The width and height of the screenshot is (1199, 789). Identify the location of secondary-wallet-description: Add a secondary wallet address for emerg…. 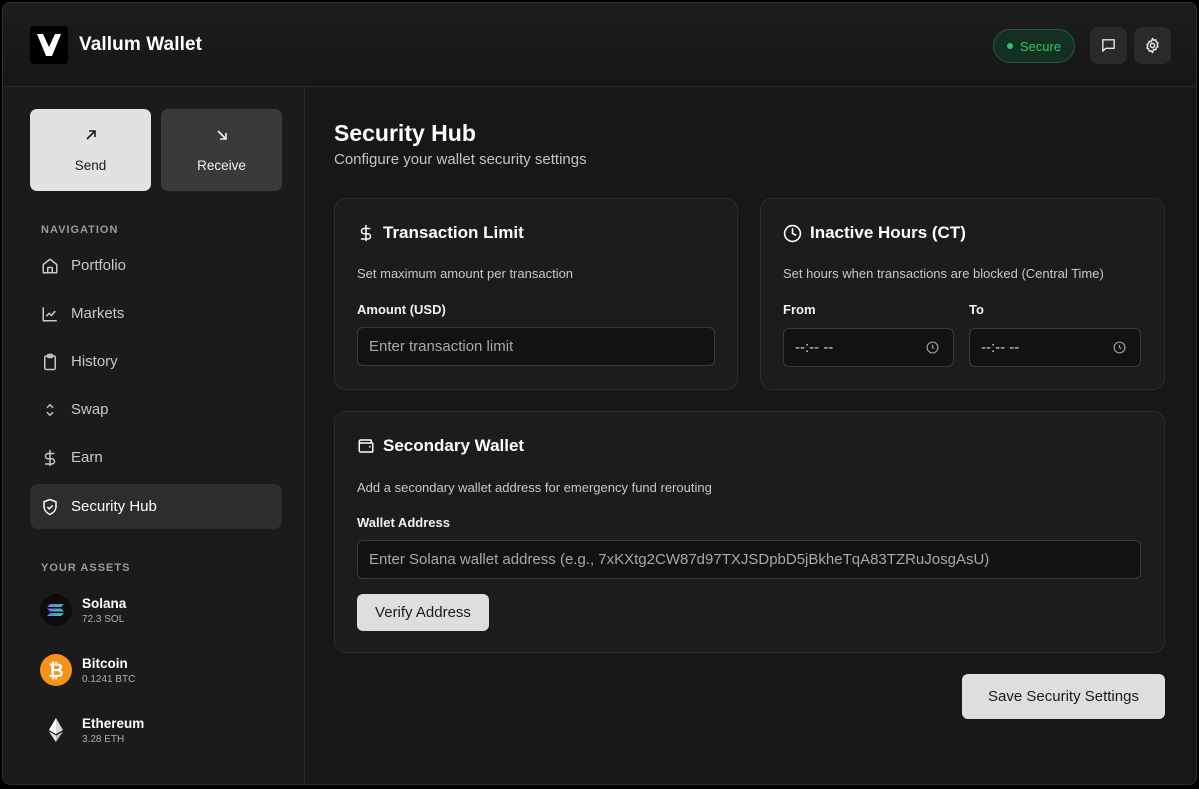
(534, 487).